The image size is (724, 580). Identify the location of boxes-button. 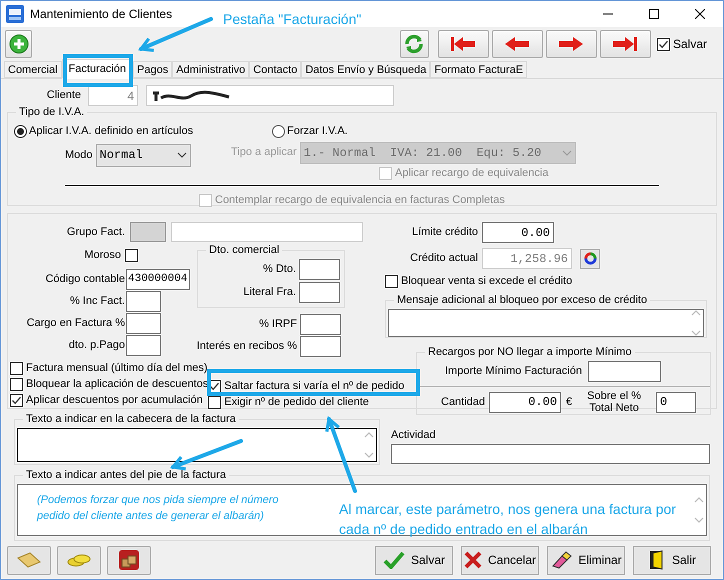
(129, 560).